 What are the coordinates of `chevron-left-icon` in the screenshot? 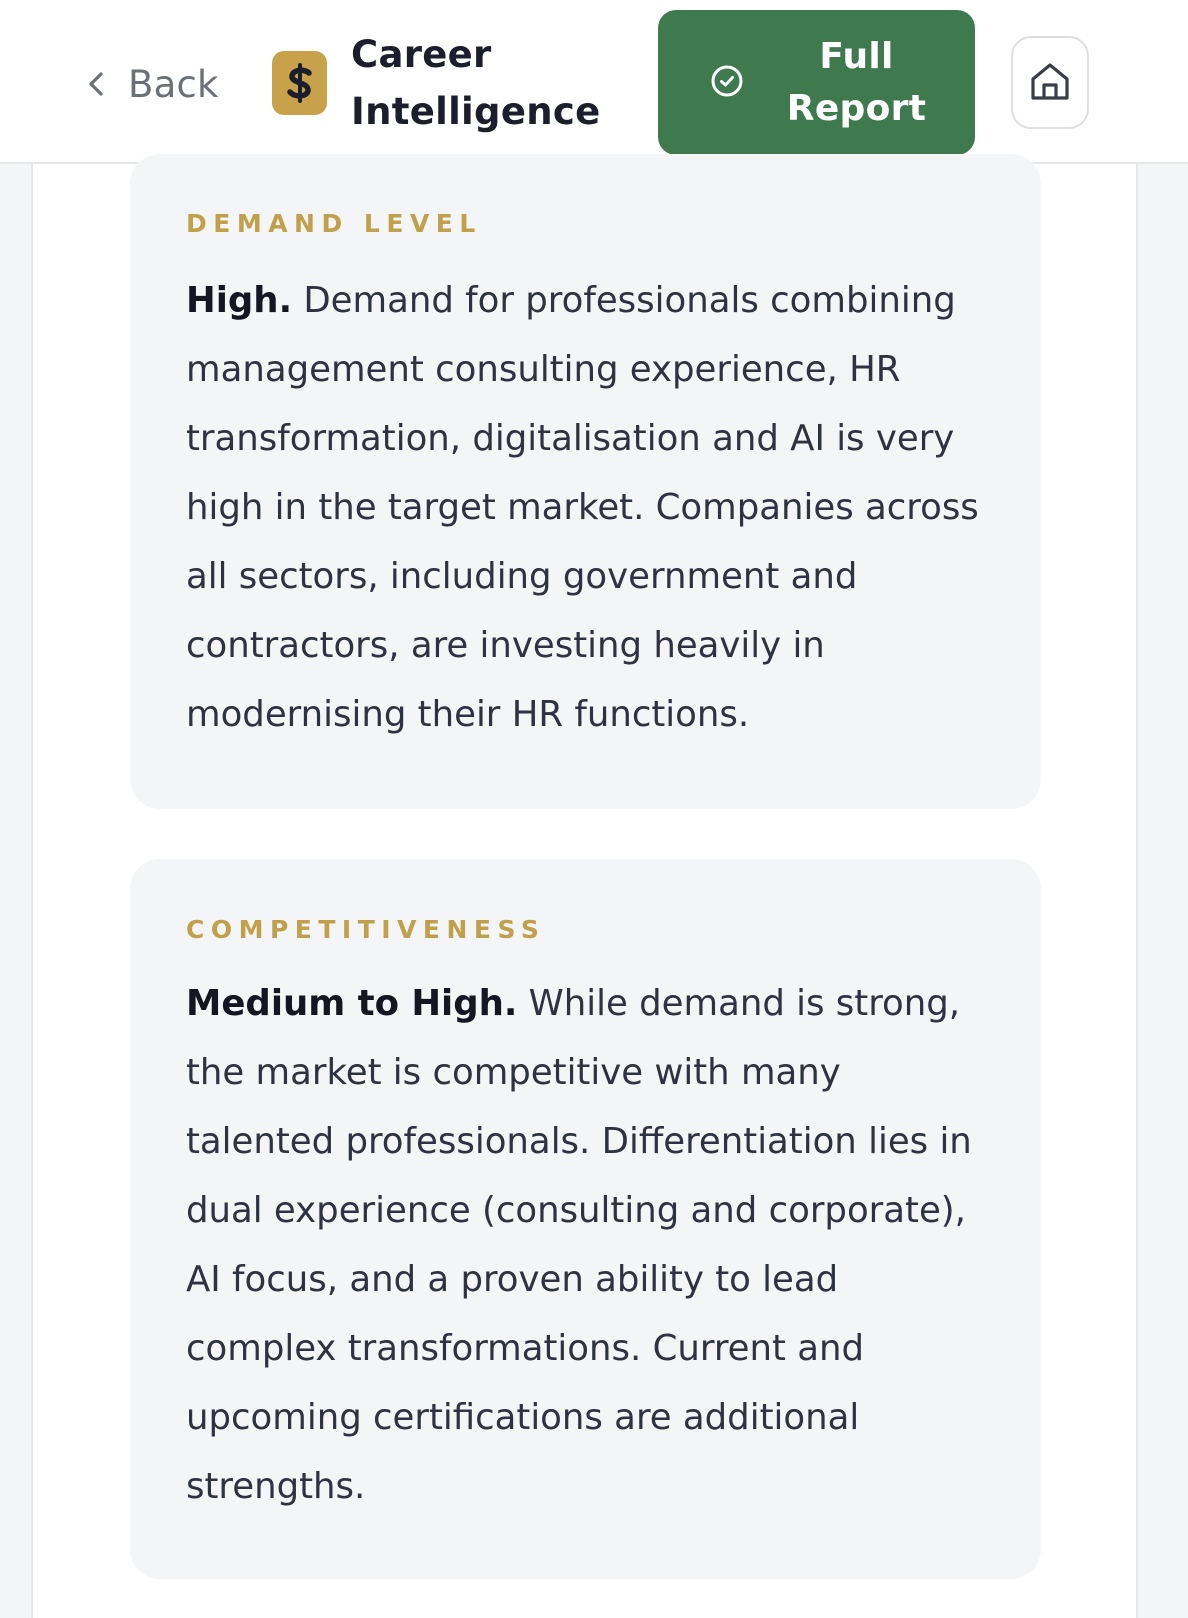 It's located at (96, 84).